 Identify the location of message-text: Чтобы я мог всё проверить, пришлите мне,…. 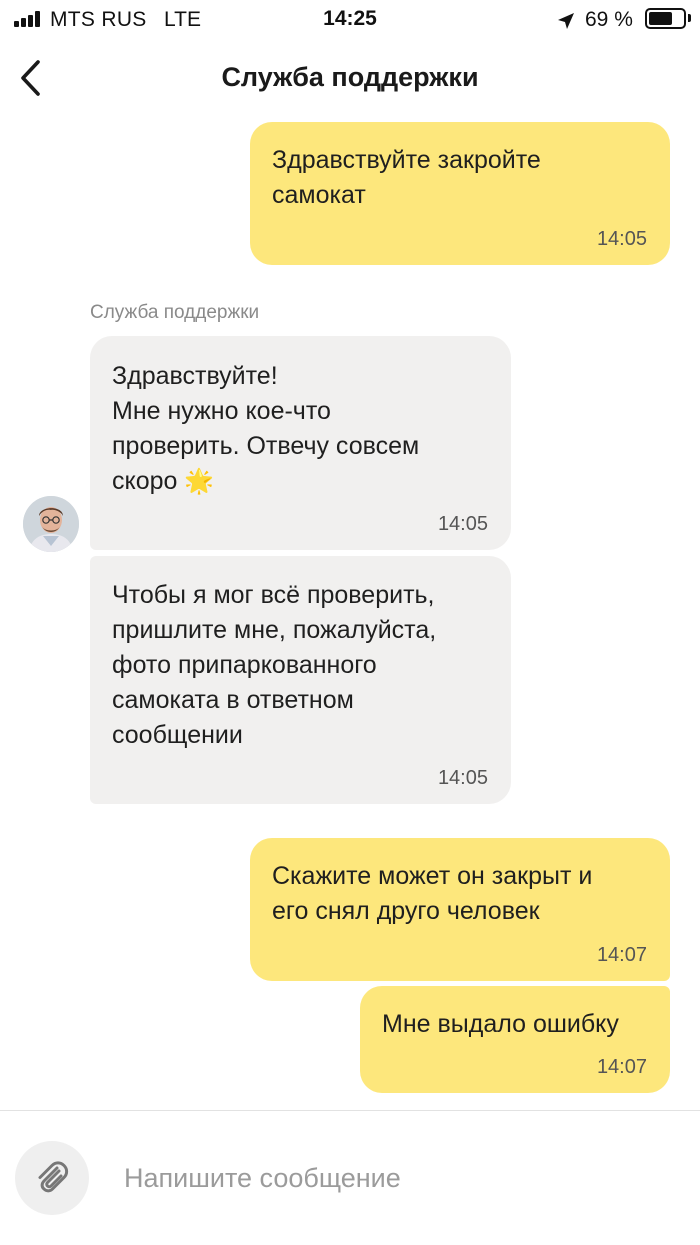
(274, 665).